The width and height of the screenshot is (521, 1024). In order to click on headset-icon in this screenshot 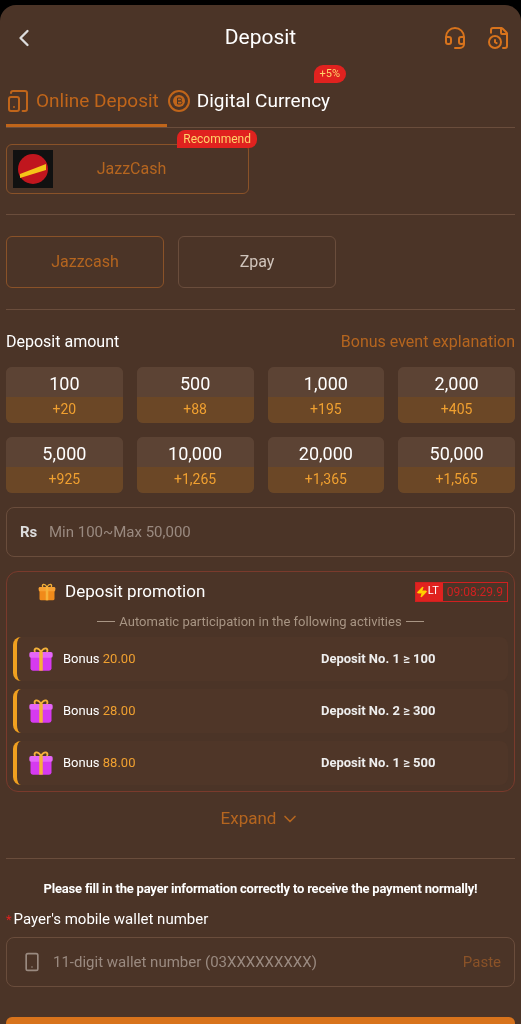, I will do `click(455, 38)`.